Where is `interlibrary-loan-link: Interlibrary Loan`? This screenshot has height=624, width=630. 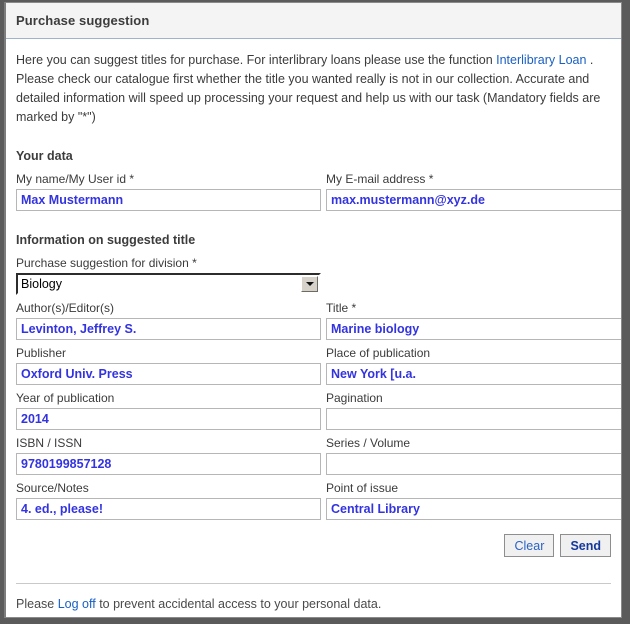 interlibrary-loan-link: Interlibrary Loan is located at coordinates (541, 60).